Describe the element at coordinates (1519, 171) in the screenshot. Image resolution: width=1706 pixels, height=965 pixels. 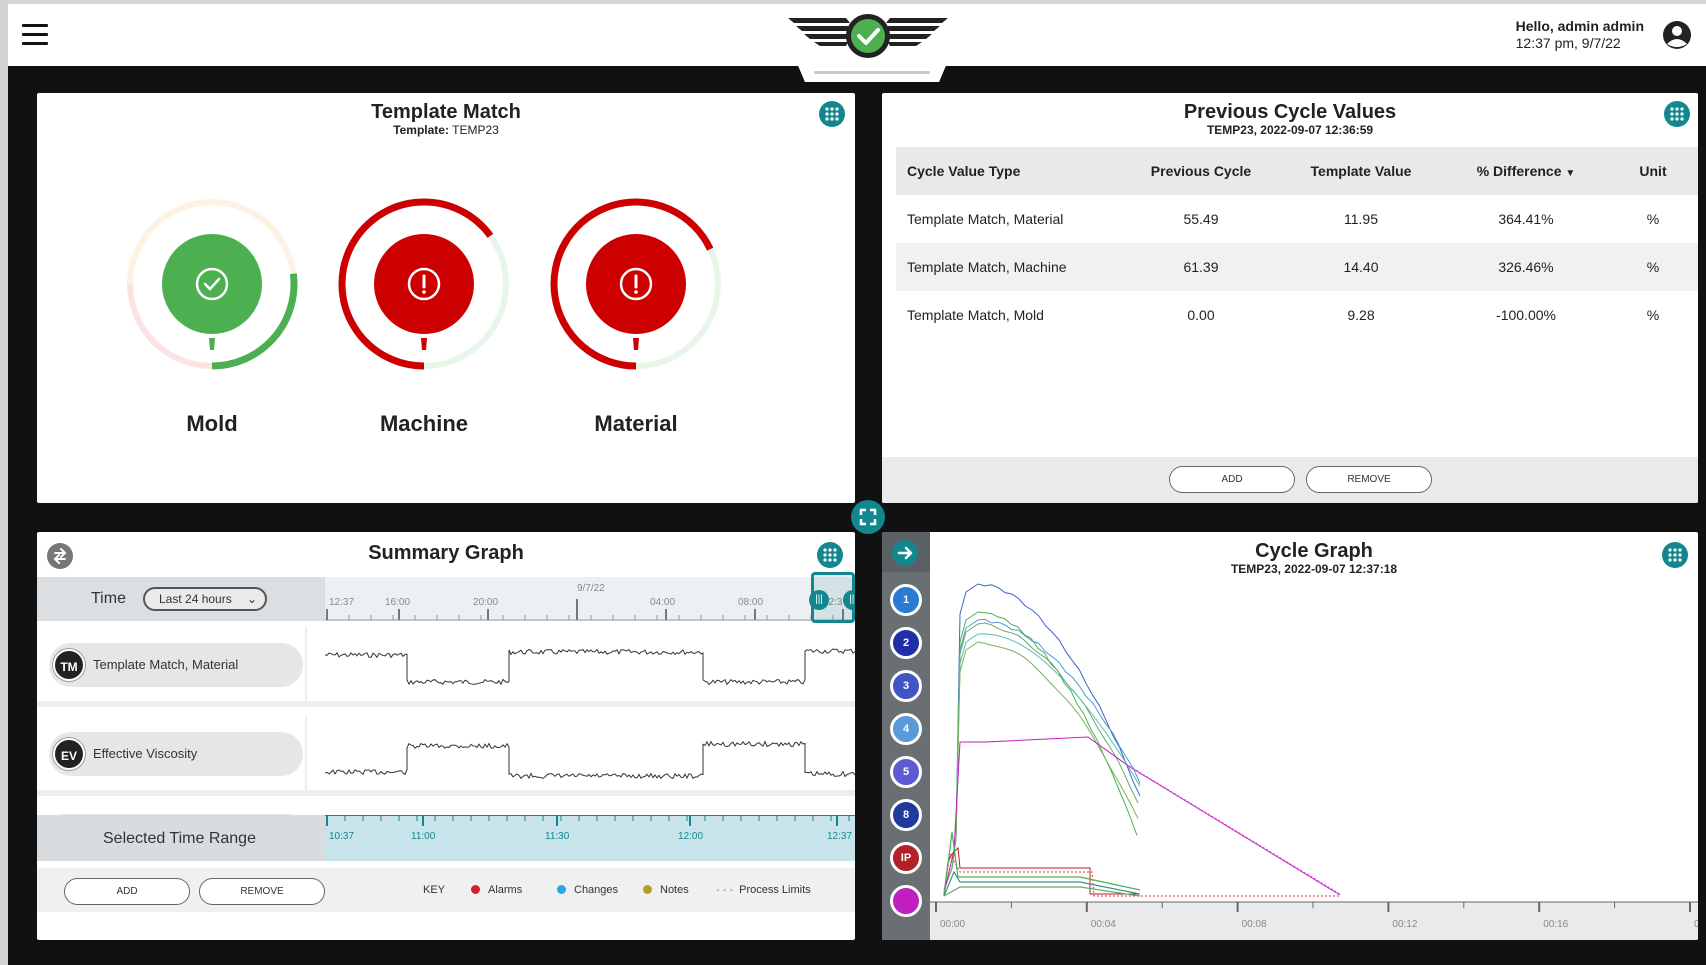
I see `column-header-label: % Difference` at that location.